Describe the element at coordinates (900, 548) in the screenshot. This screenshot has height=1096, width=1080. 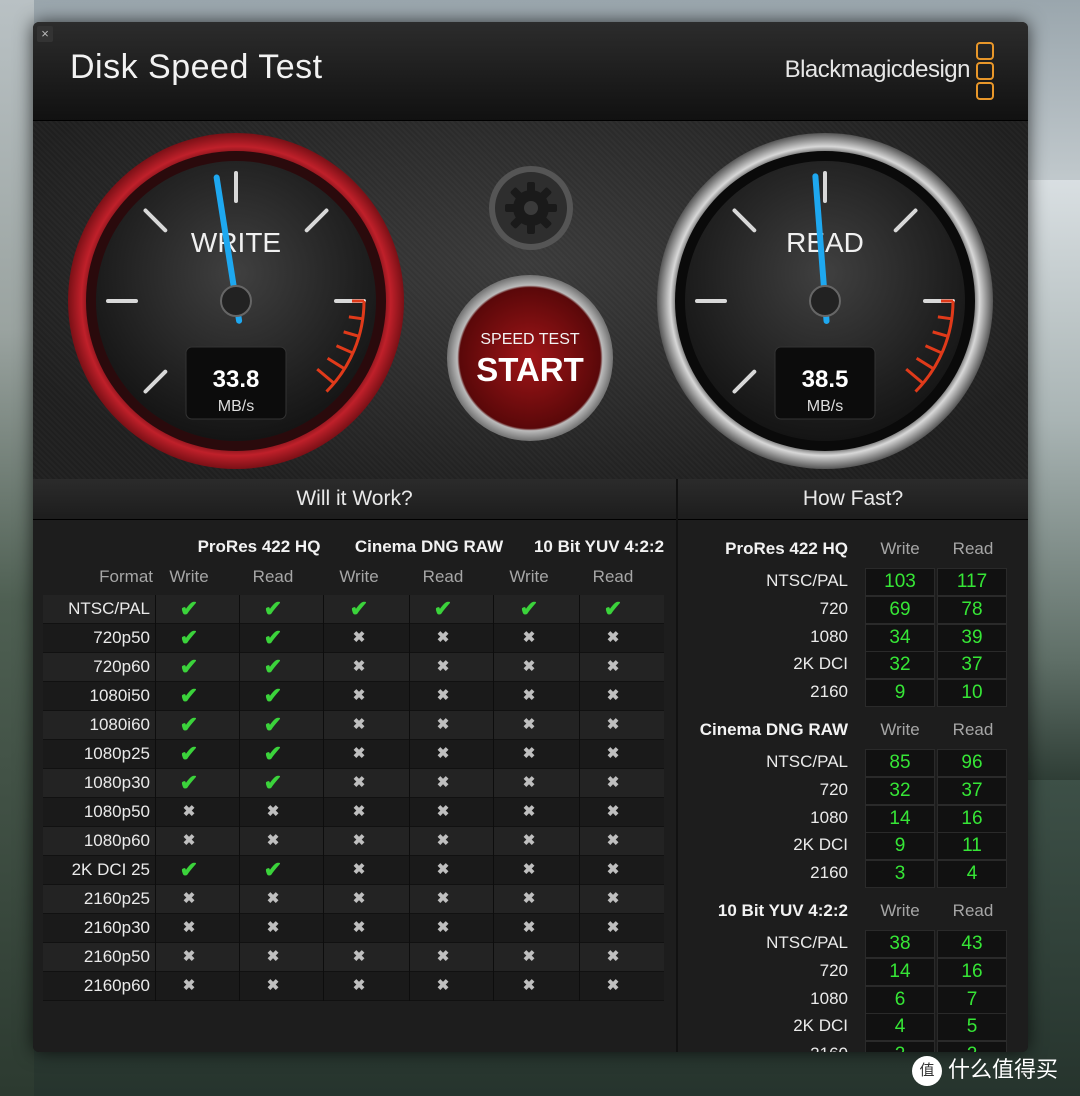
I see `write-column-label: Write` at that location.